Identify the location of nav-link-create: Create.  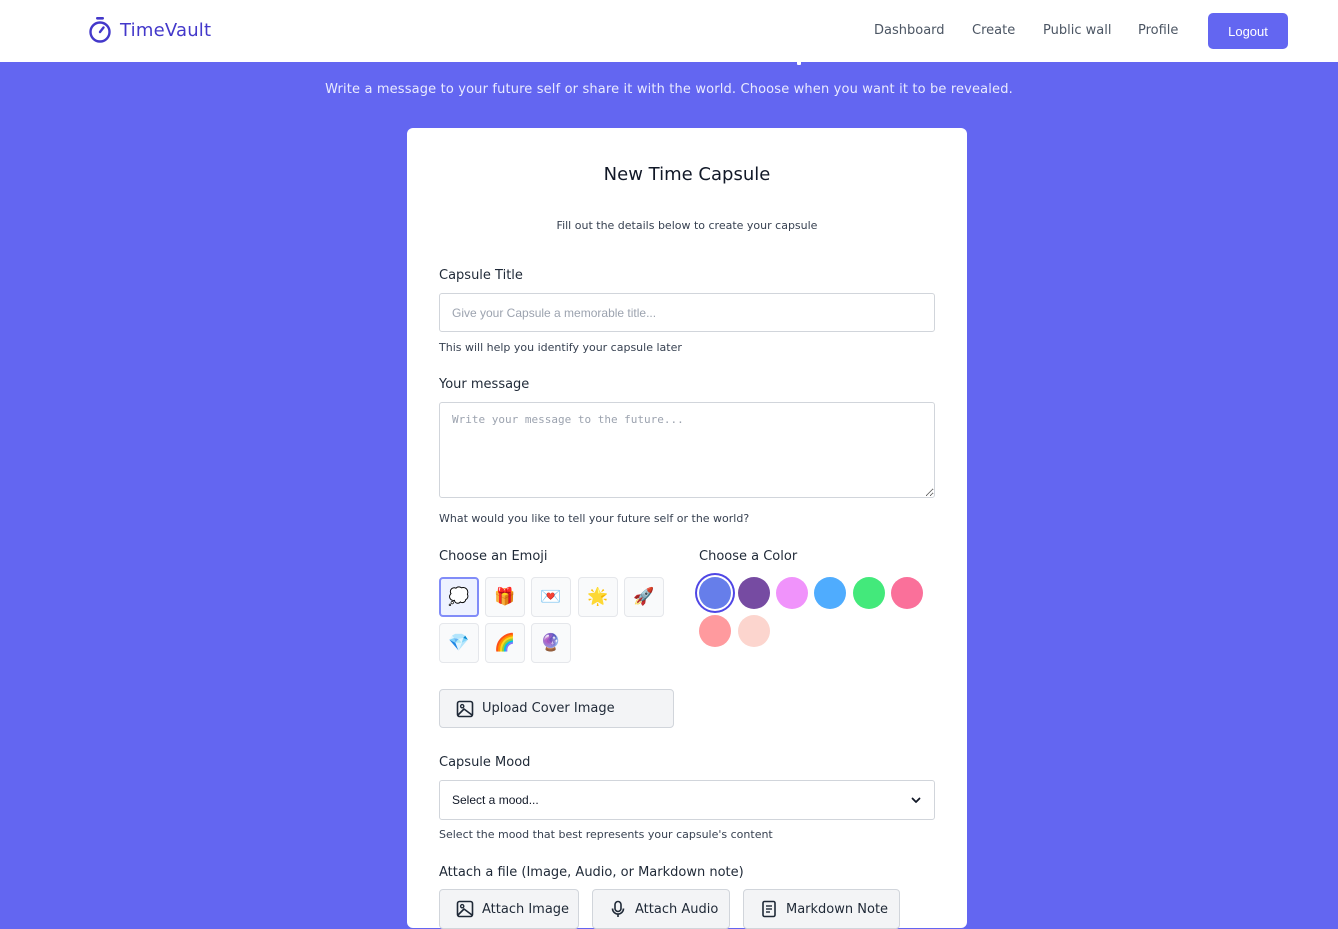
(993, 30).